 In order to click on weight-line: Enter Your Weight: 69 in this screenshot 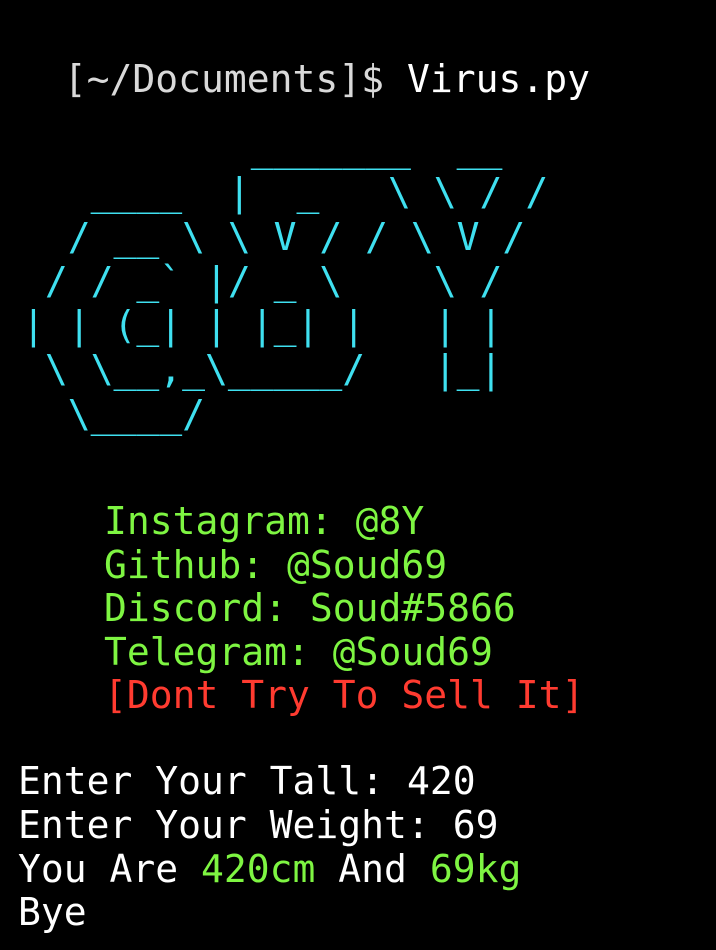, I will do `click(258, 825)`.